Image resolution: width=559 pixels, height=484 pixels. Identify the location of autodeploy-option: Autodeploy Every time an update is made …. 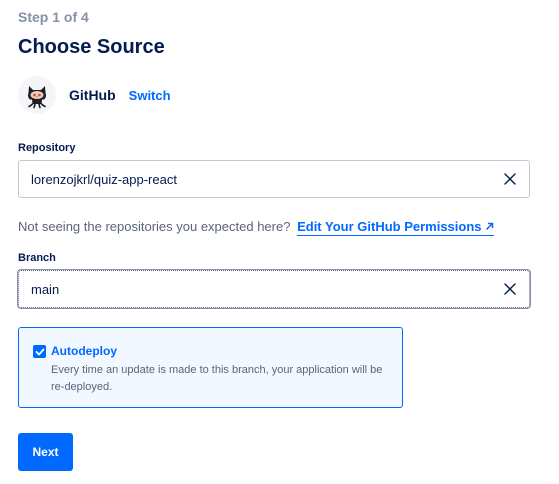
(210, 367).